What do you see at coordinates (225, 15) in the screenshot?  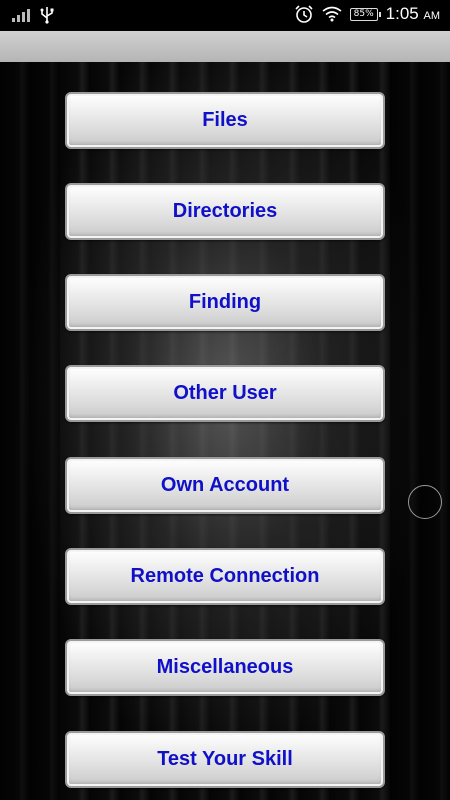 I see `status-bar: 85% 1:05 AM` at bounding box center [225, 15].